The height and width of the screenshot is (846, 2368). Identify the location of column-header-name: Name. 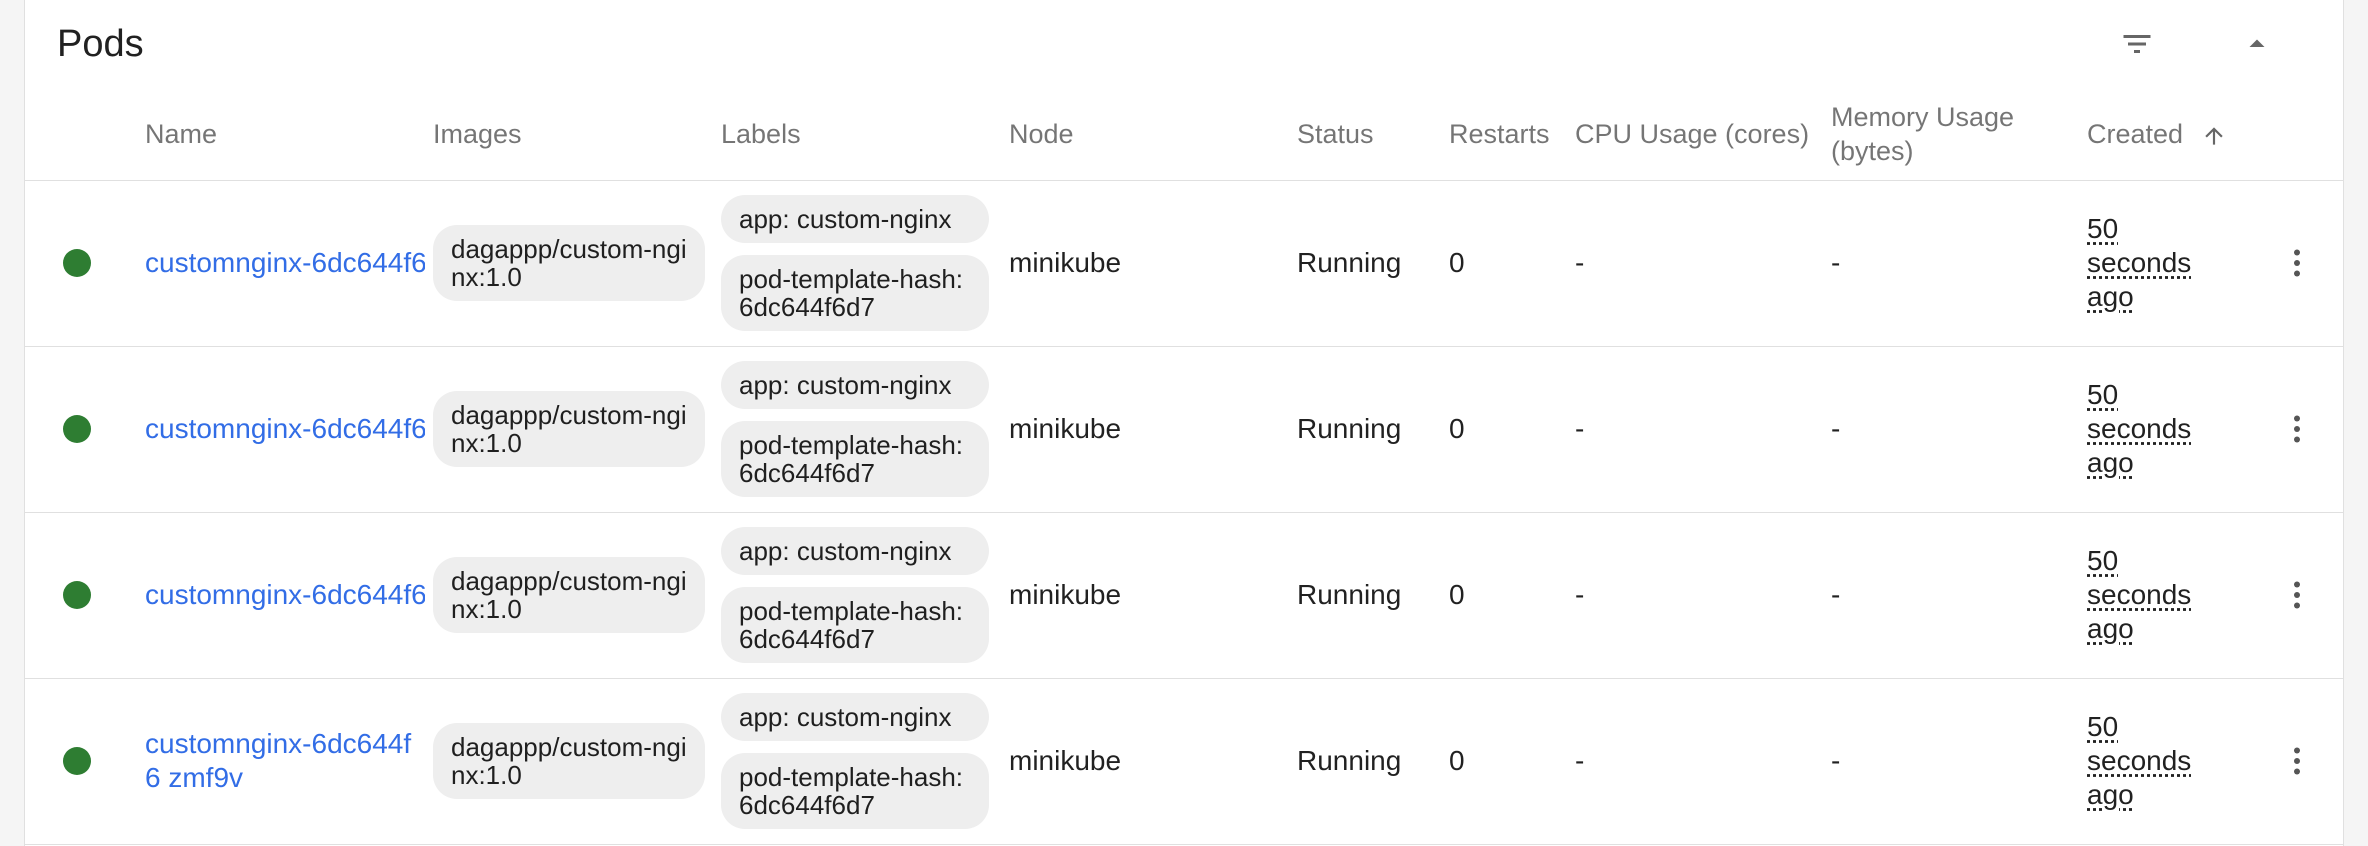
(289, 134).